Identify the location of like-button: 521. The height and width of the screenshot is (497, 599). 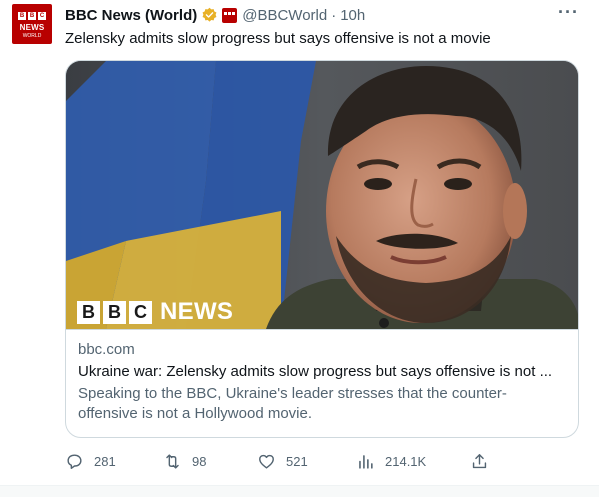
(282, 461).